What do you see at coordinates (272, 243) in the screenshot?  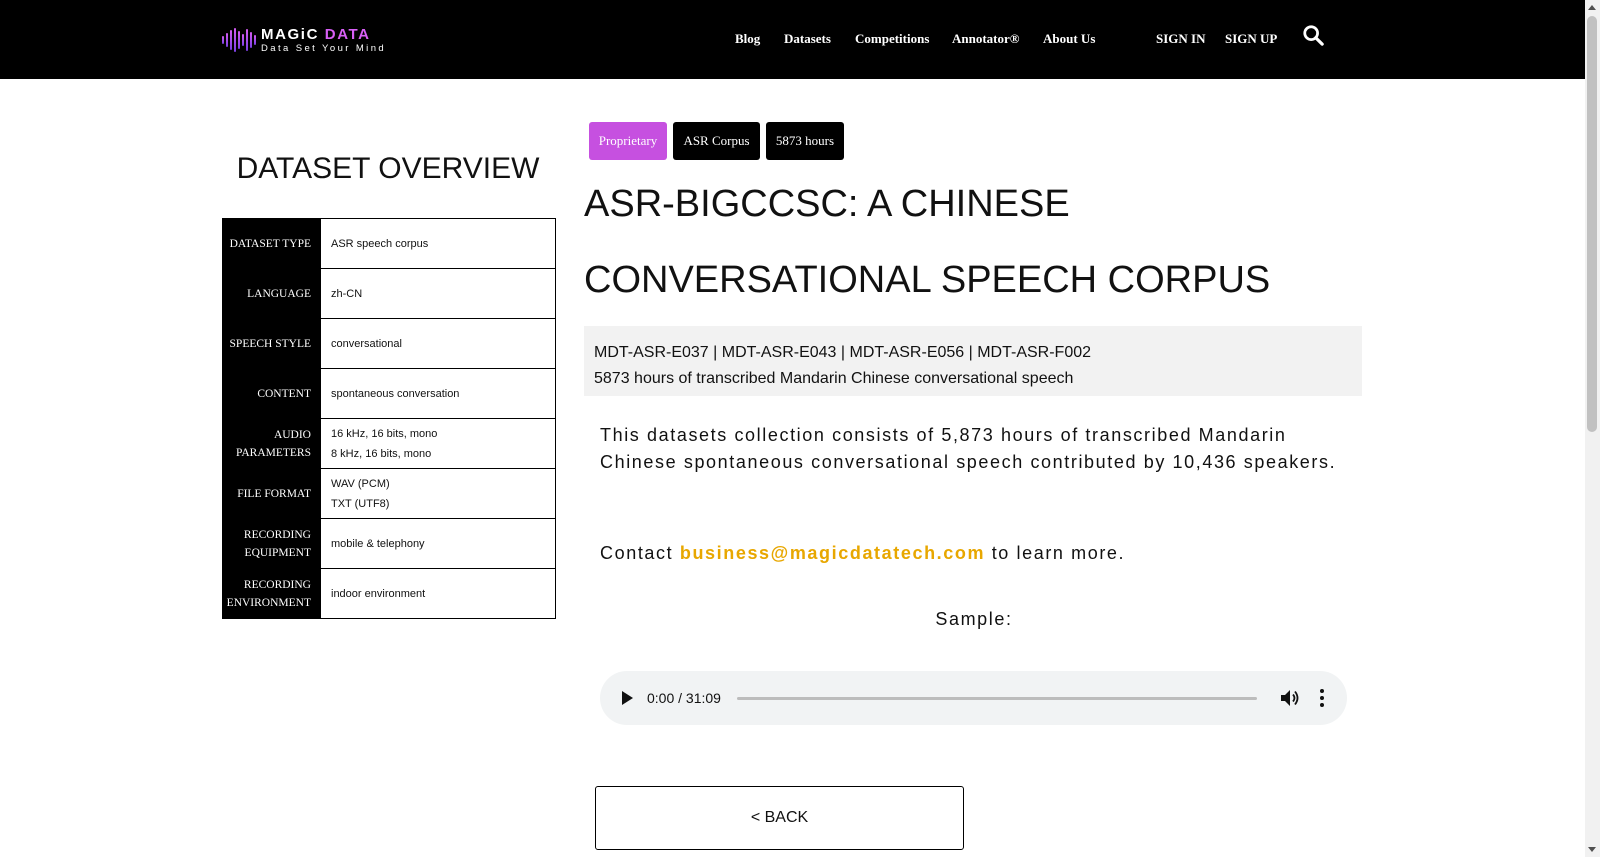 I see `spec-label: DATASET TYPE` at bounding box center [272, 243].